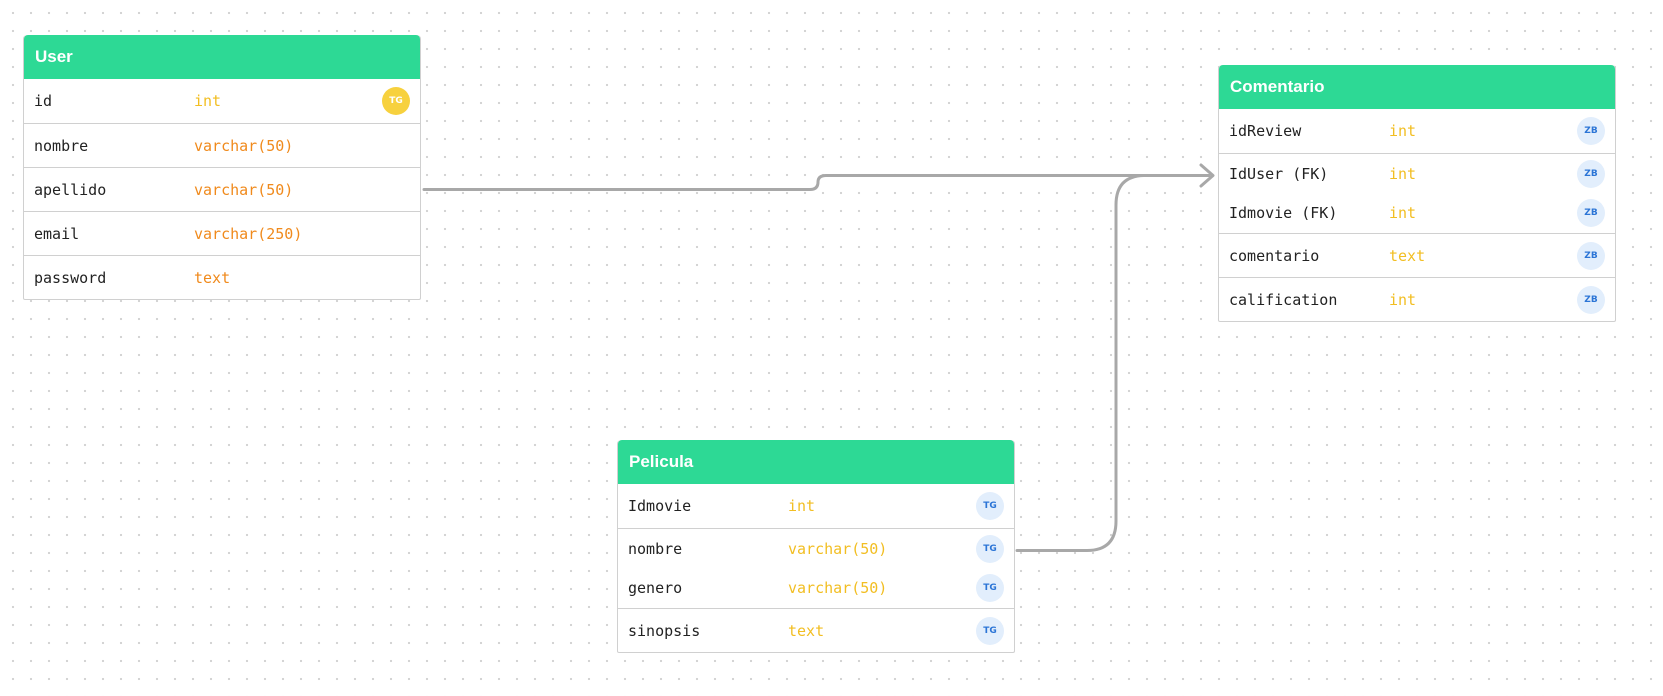 This screenshot has width=1663, height=696. I want to click on field-row-comentario: comentario text ZB, so click(1417, 255).